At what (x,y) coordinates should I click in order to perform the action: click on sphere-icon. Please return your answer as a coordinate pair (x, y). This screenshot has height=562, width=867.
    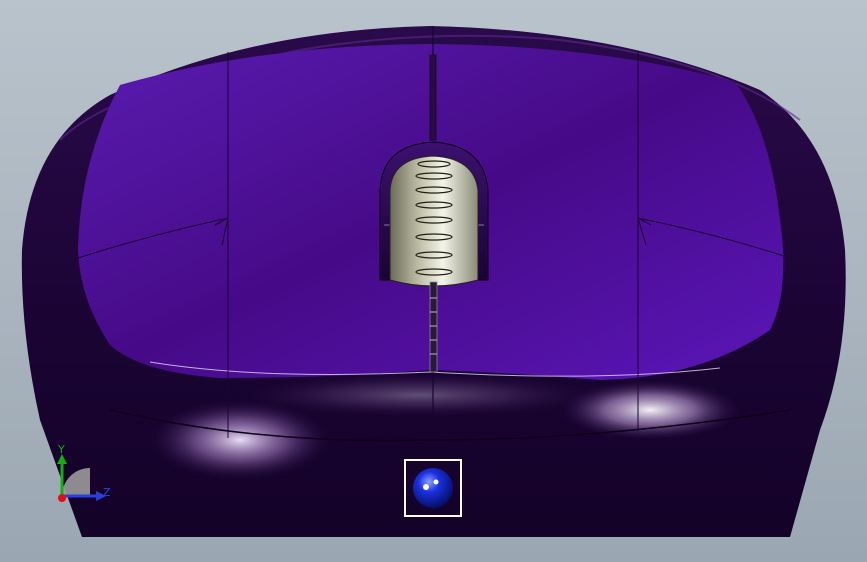
    Looking at the image, I should click on (433, 488).